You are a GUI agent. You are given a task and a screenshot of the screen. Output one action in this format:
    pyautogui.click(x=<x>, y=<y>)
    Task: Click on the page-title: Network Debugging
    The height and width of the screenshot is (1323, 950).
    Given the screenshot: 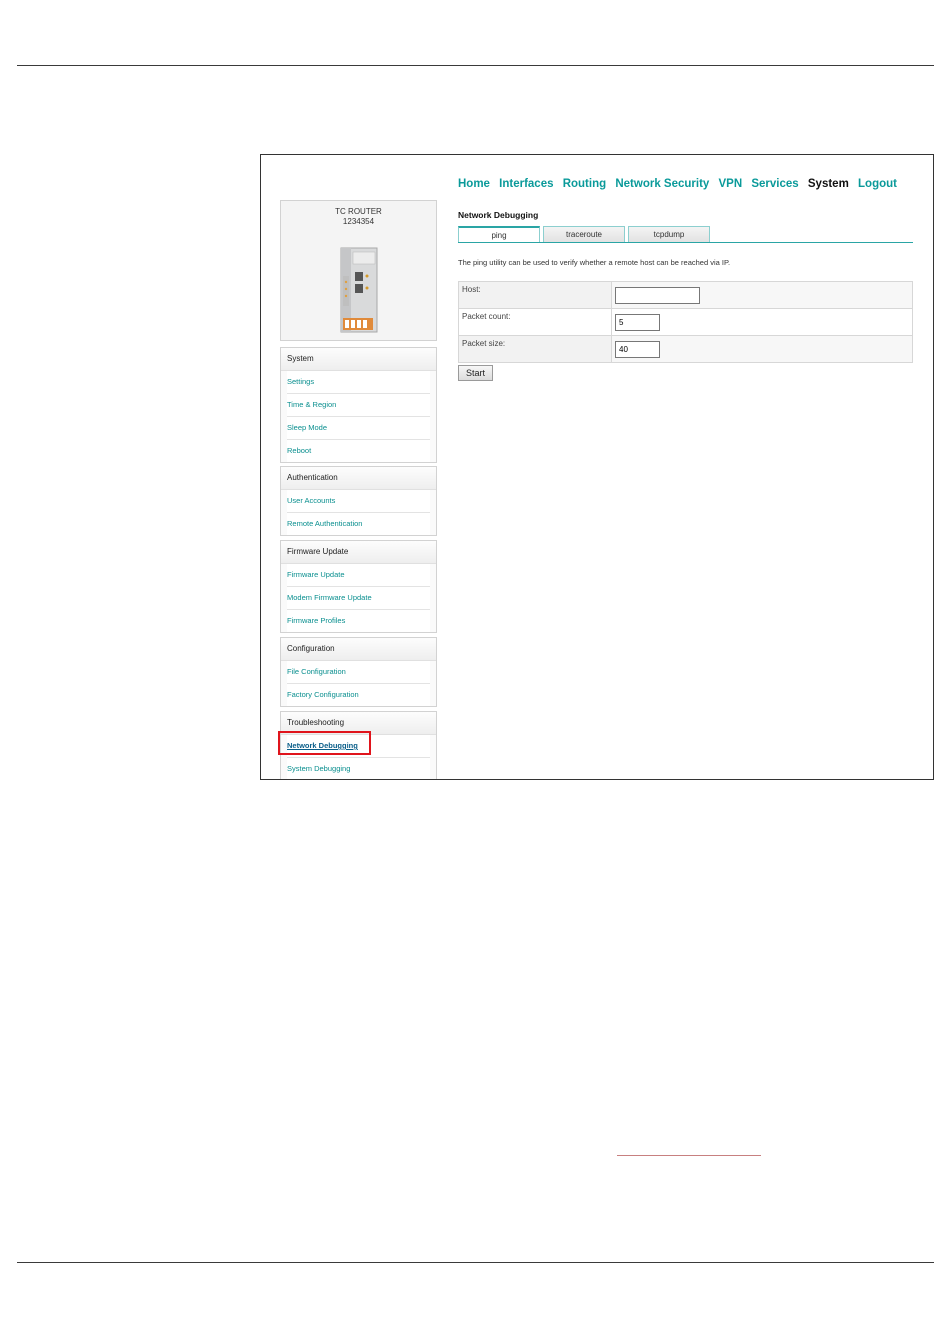 What is the action you would take?
    pyautogui.click(x=498, y=215)
    